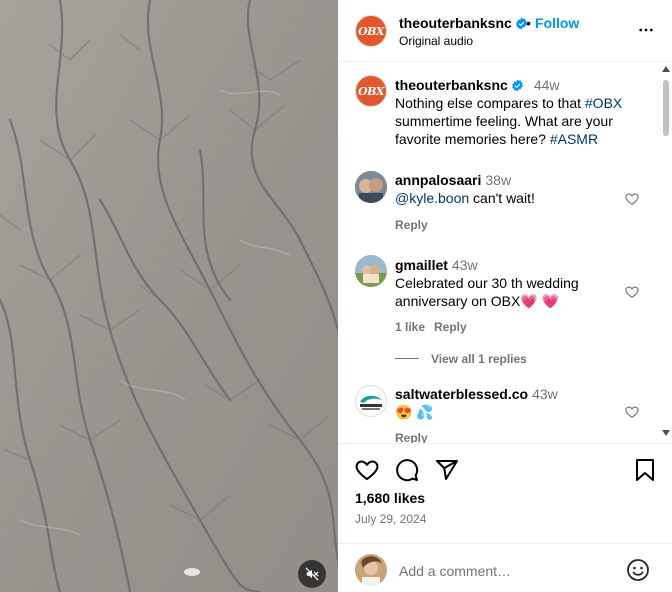  Describe the element at coordinates (461, 394) in the screenshot. I see `comment-username: saltwaterblessed.co` at that location.